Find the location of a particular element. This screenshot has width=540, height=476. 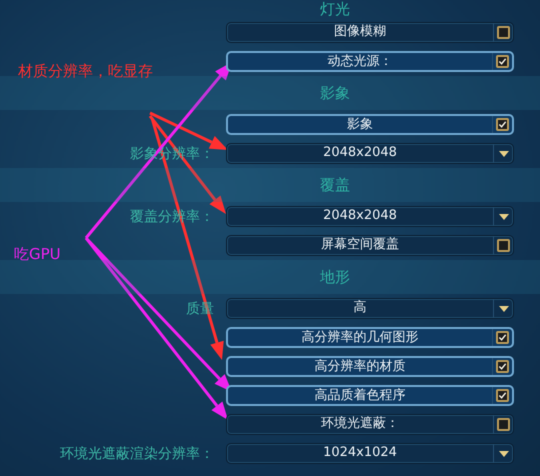

checkbox-row: 影象 is located at coordinates (370, 124).